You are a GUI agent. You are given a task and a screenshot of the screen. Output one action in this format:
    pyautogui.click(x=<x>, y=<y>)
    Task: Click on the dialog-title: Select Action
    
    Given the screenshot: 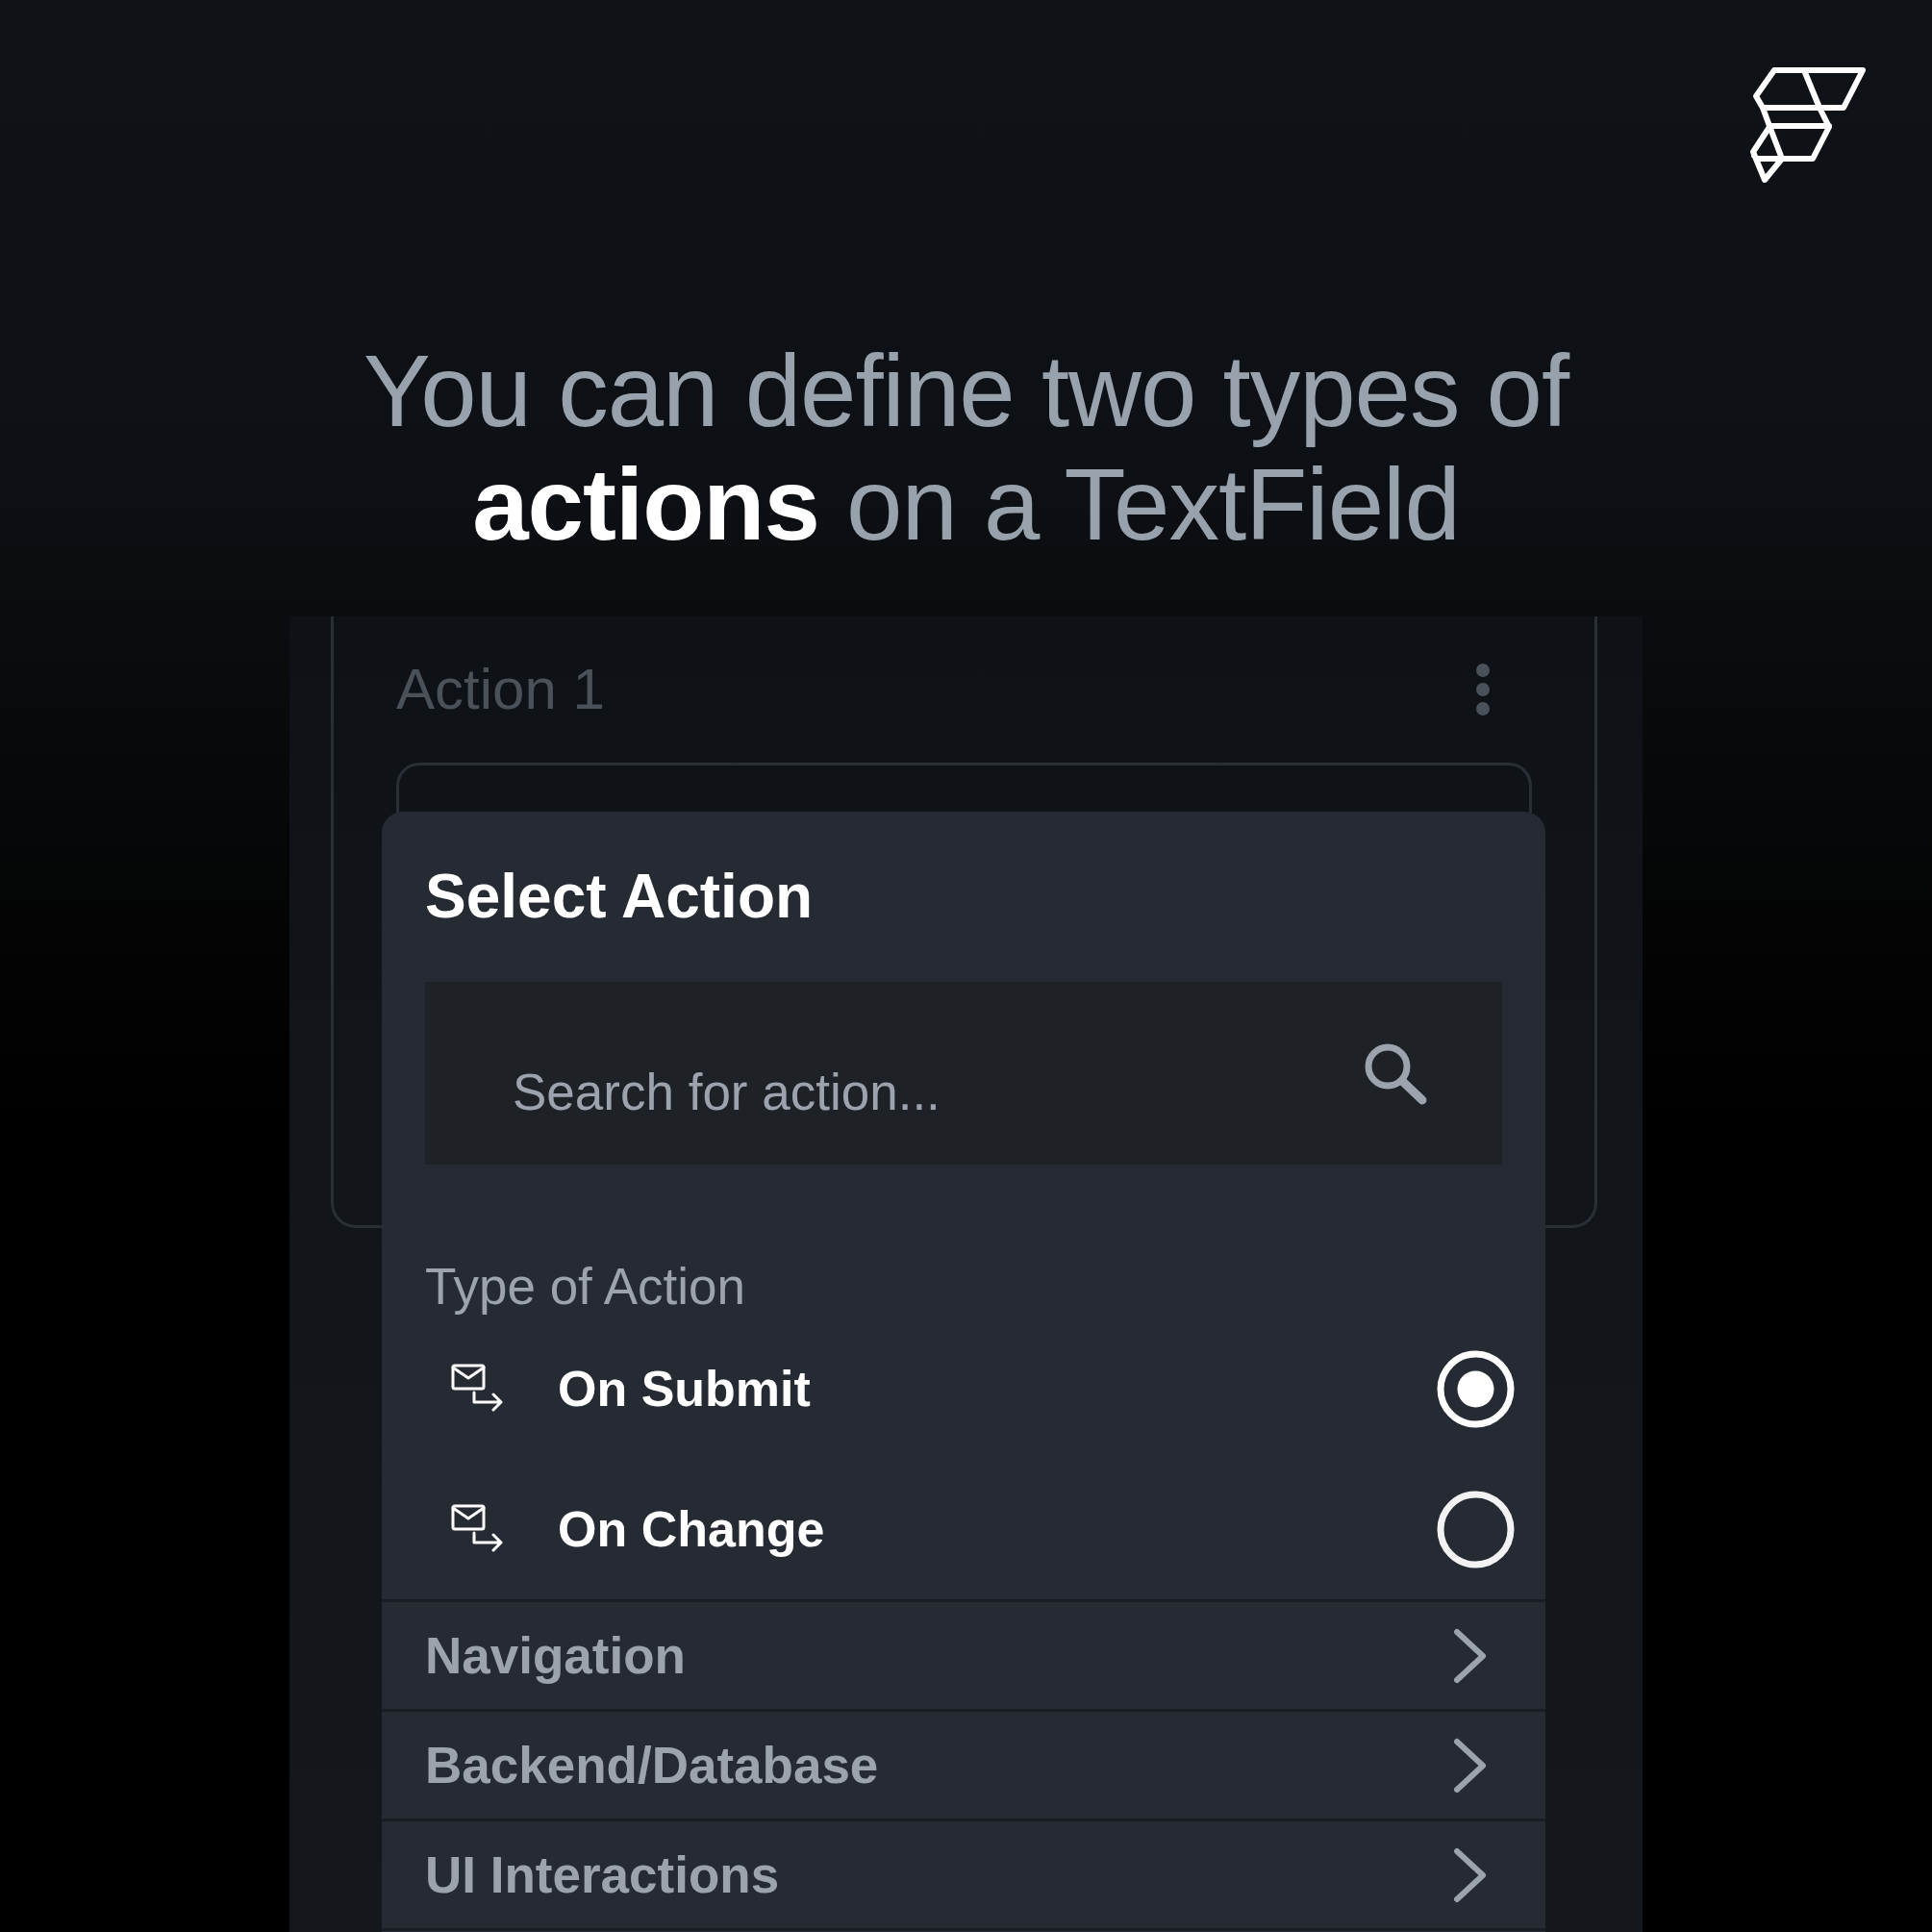 What is the action you would take?
    pyautogui.click(x=620, y=896)
    